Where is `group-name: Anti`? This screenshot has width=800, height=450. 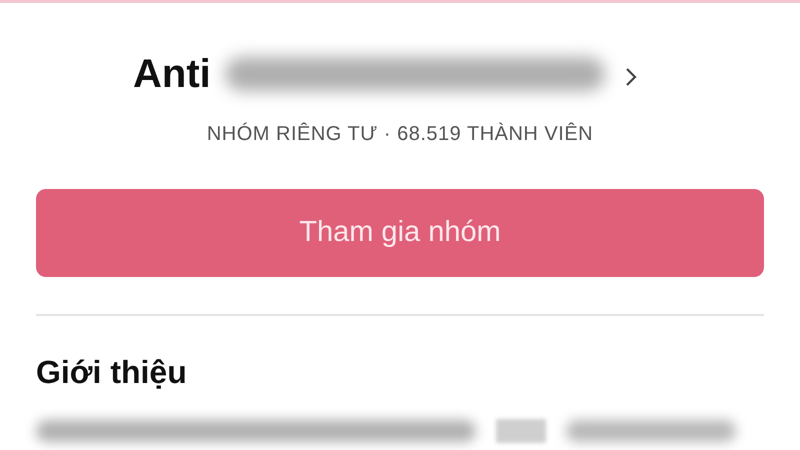 group-name: Anti is located at coordinates (172, 74).